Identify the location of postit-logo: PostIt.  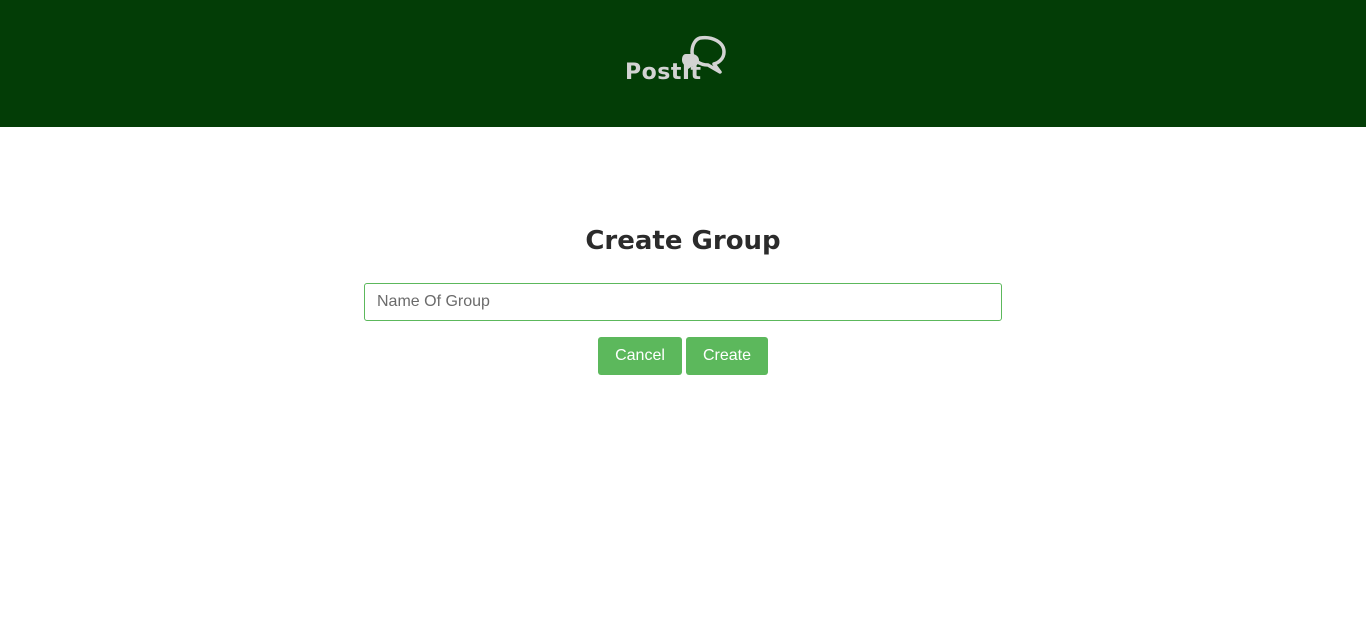
(675, 60).